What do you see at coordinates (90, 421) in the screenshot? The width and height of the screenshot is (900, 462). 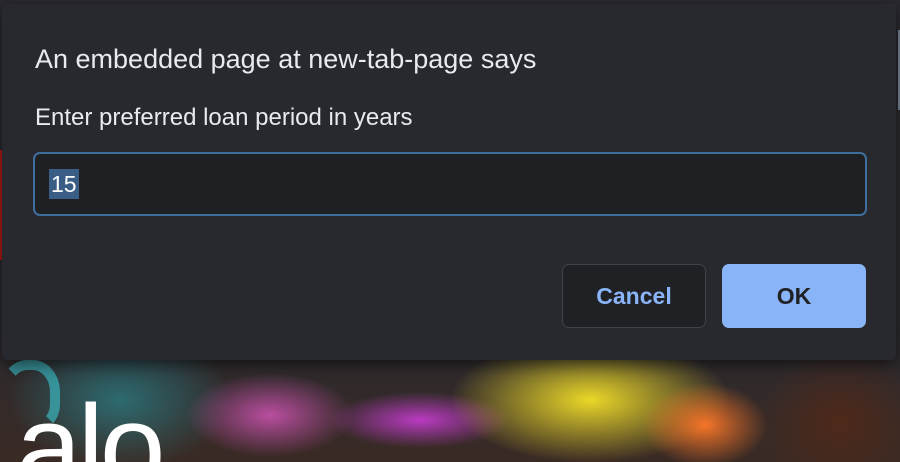 I see `background-logo-text: alo` at bounding box center [90, 421].